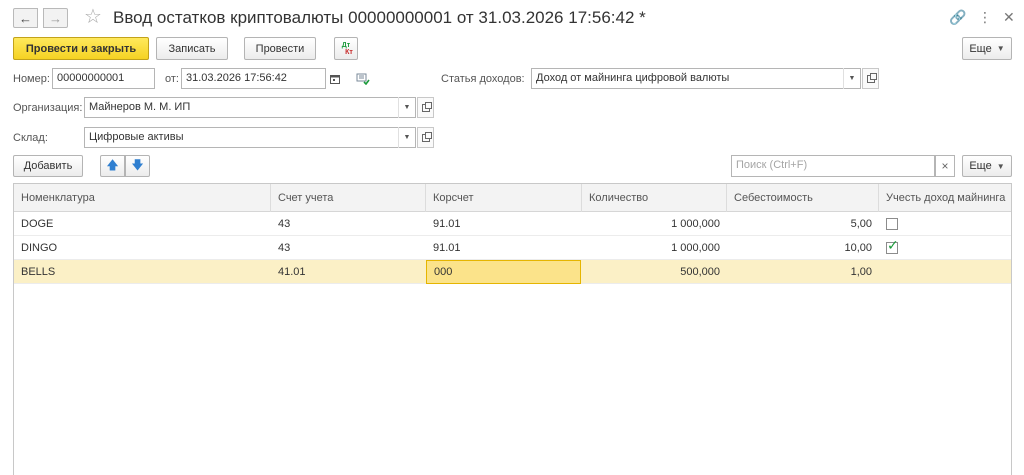 This screenshot has width=1024, height=475. Describe the element at coordinates (870, 78) in the screenshot. I see `income-item-open-icon` at that location.